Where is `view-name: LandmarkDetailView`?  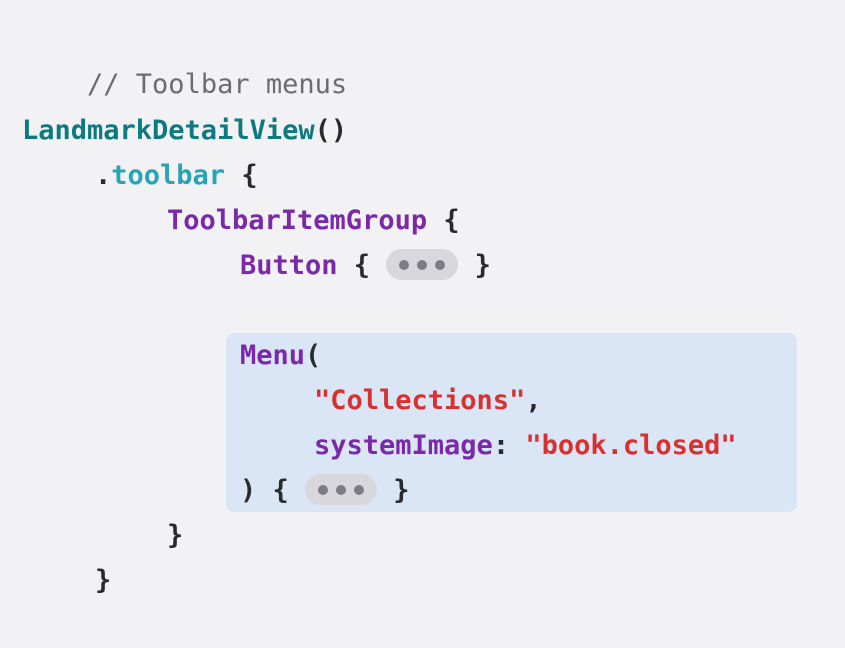
view-name: LandmarkDetailView is located at coordinates (168, 130).